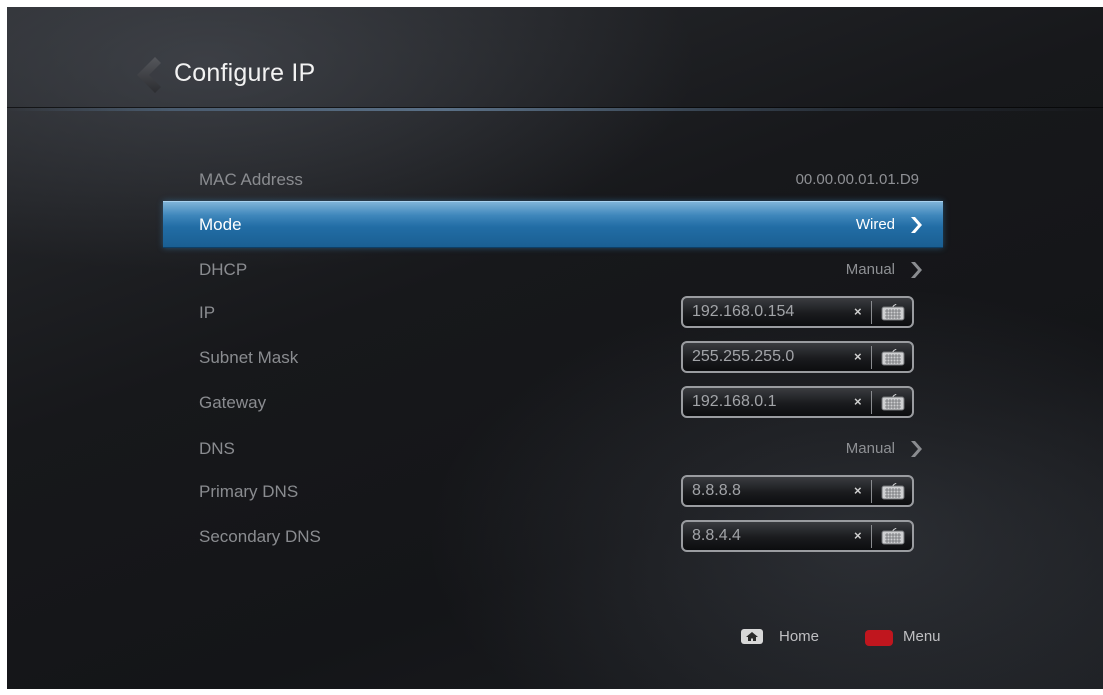  What do you see at coordinates (553, 312) in the screenshot?
I see `row-ip: IP 192.168.0.154 ×` at bounding box center [553, 312].